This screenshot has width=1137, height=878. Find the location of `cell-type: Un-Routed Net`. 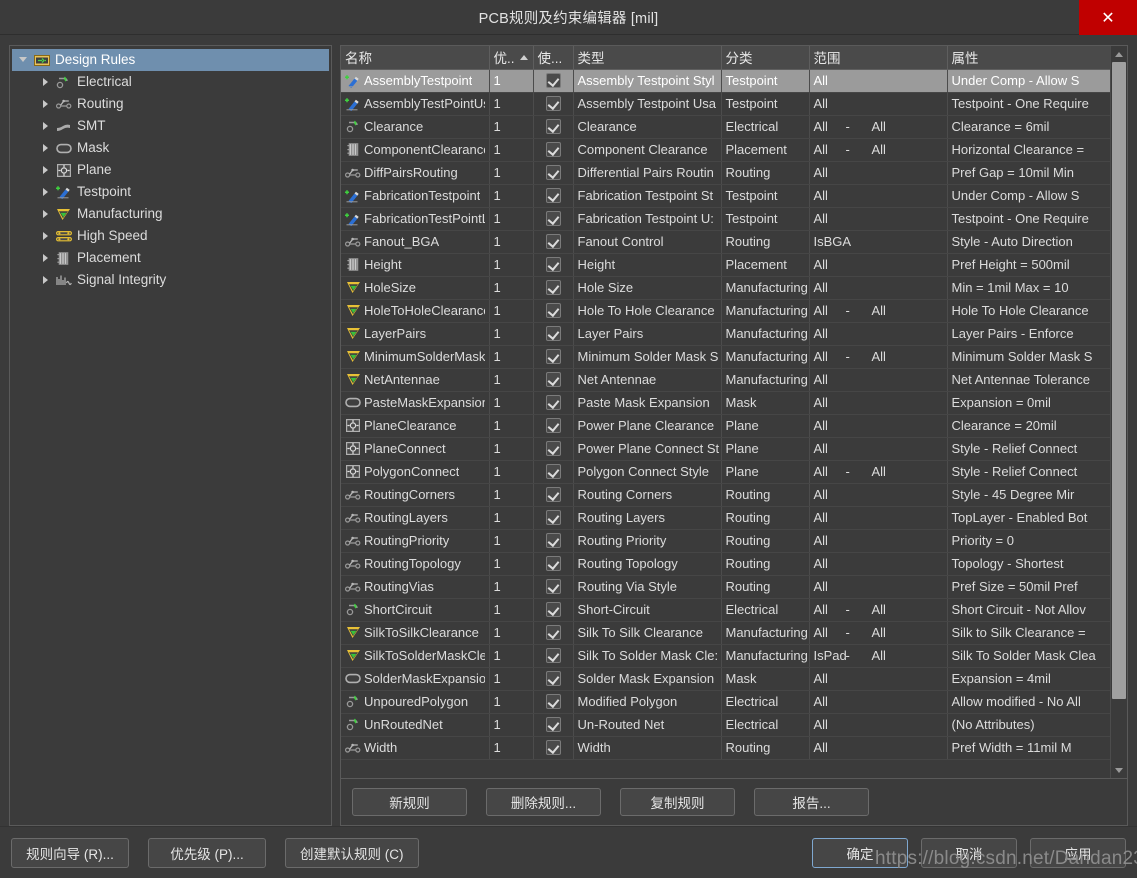

cell-type: Un-Routed Net is located at coordinates (647, 725).